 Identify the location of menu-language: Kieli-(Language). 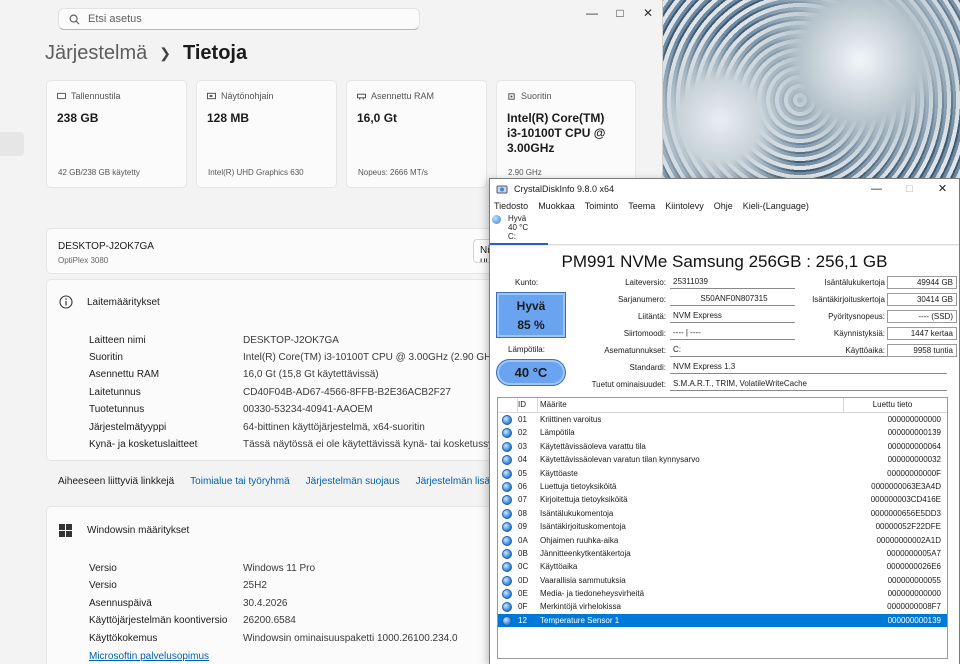
(776, 206).